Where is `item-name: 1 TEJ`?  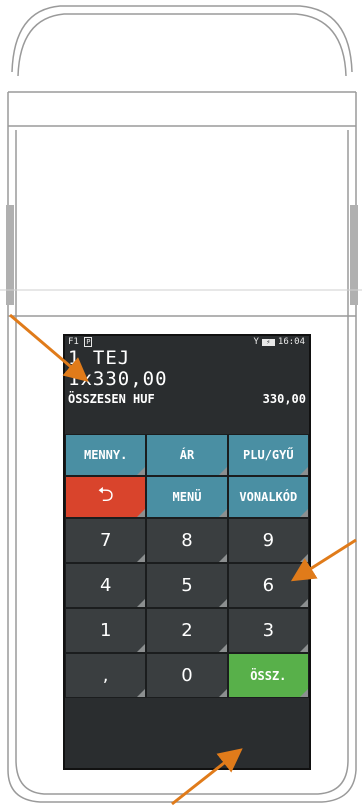
item-name: 1 TEJ is located at coordinates (99, 358).